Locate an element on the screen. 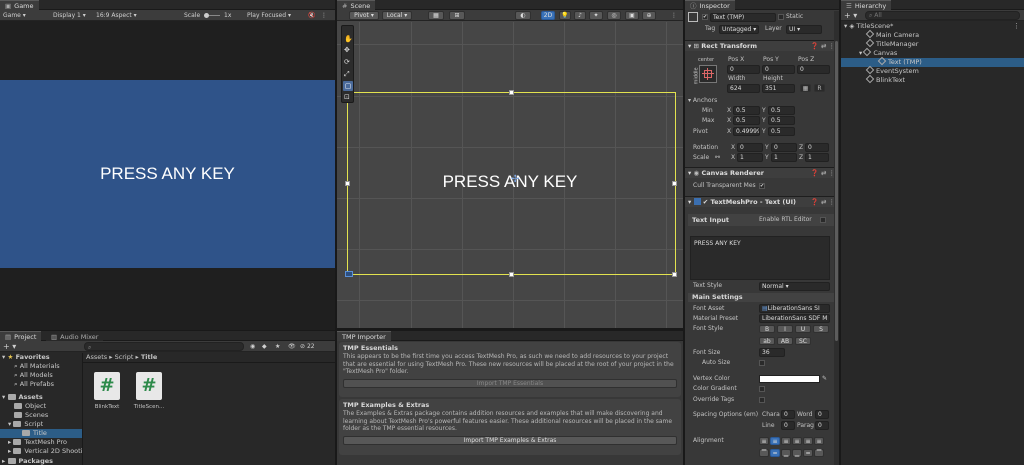 The height and width of the screenshot is (465, 1024). pivot-dropdown: Pivot ▾ is located at coordinates (364, 15).